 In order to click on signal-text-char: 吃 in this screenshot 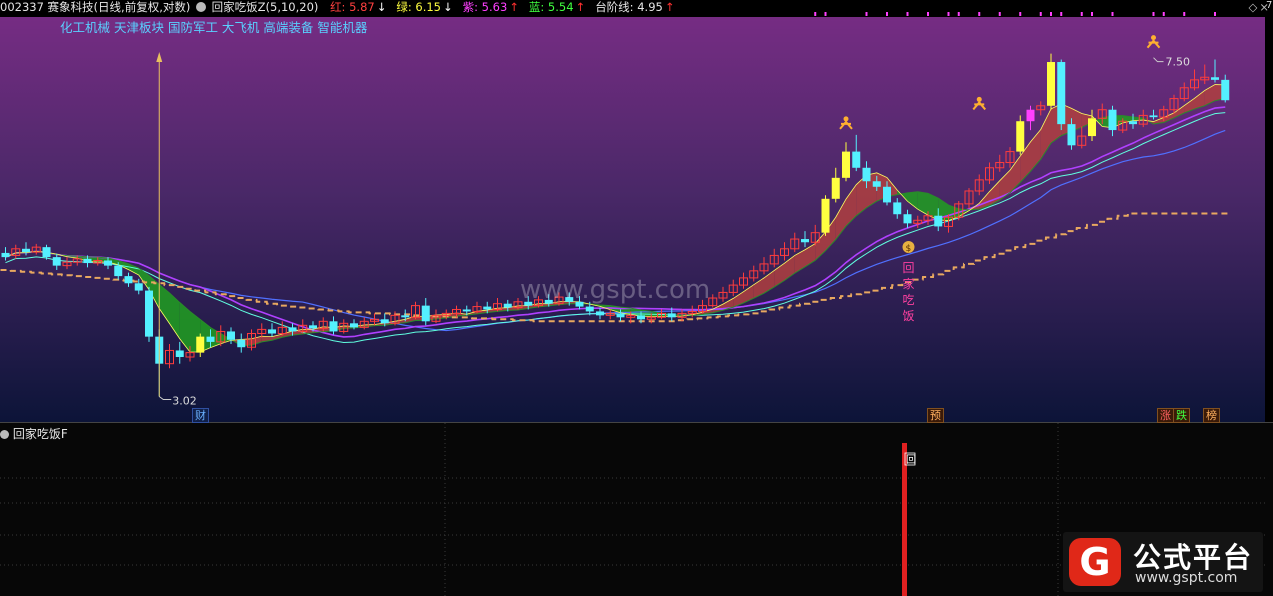, I will do `click(909, 300)`.